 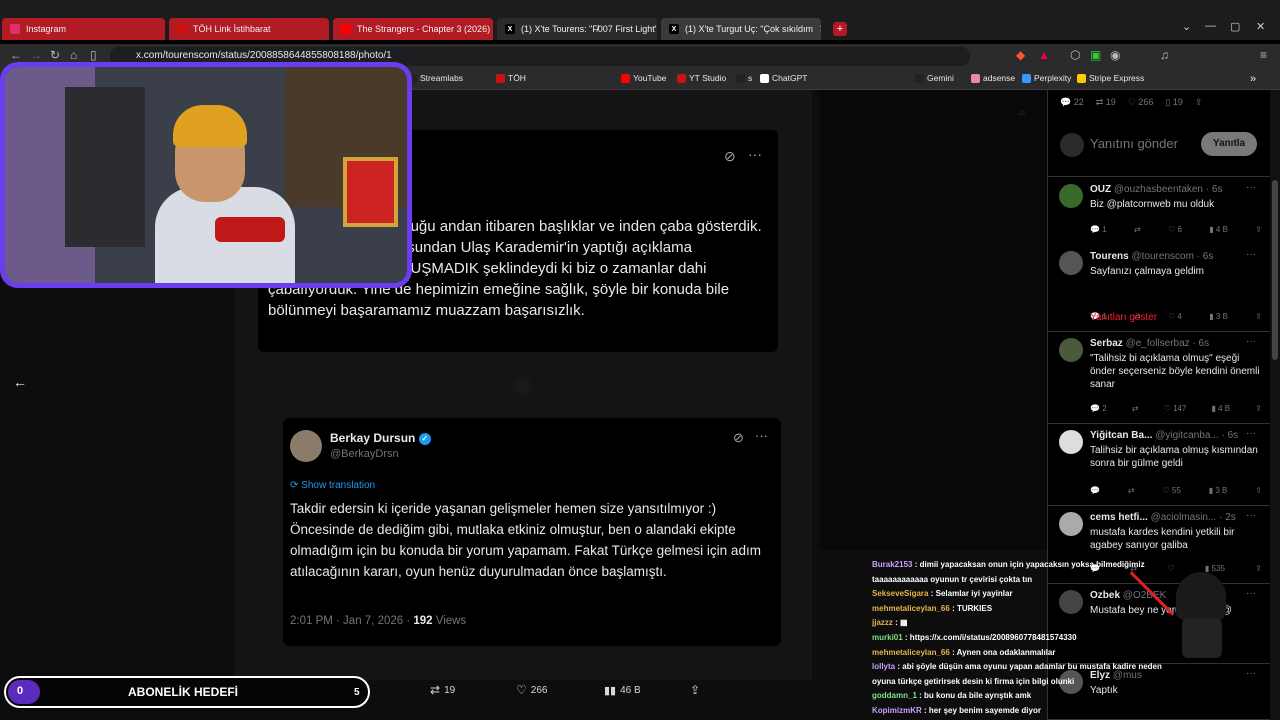 I want to click on heart-icon: ♡ 147, so click(x=1175, y=408).